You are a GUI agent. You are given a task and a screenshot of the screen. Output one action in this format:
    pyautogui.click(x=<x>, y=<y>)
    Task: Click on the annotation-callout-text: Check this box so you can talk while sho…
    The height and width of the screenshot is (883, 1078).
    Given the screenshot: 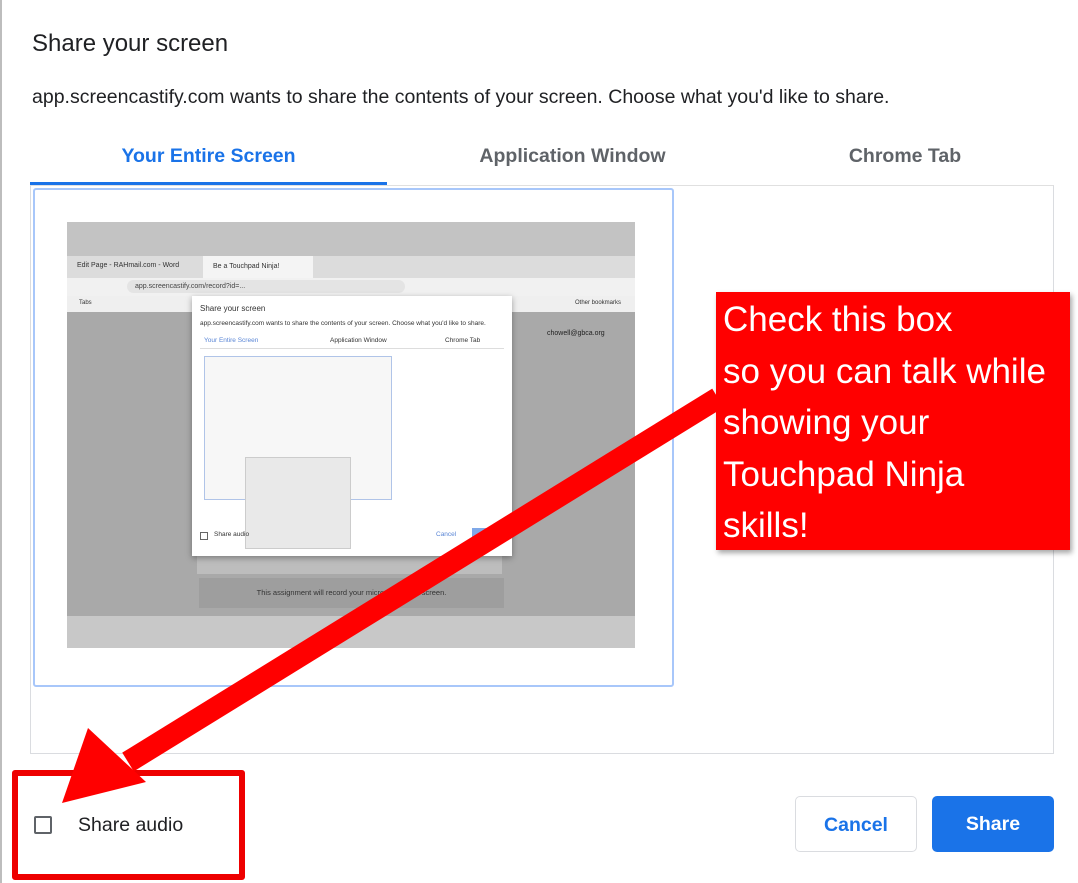 What is the action you would take?
    pyautogui.click(x=884, y=422)
    